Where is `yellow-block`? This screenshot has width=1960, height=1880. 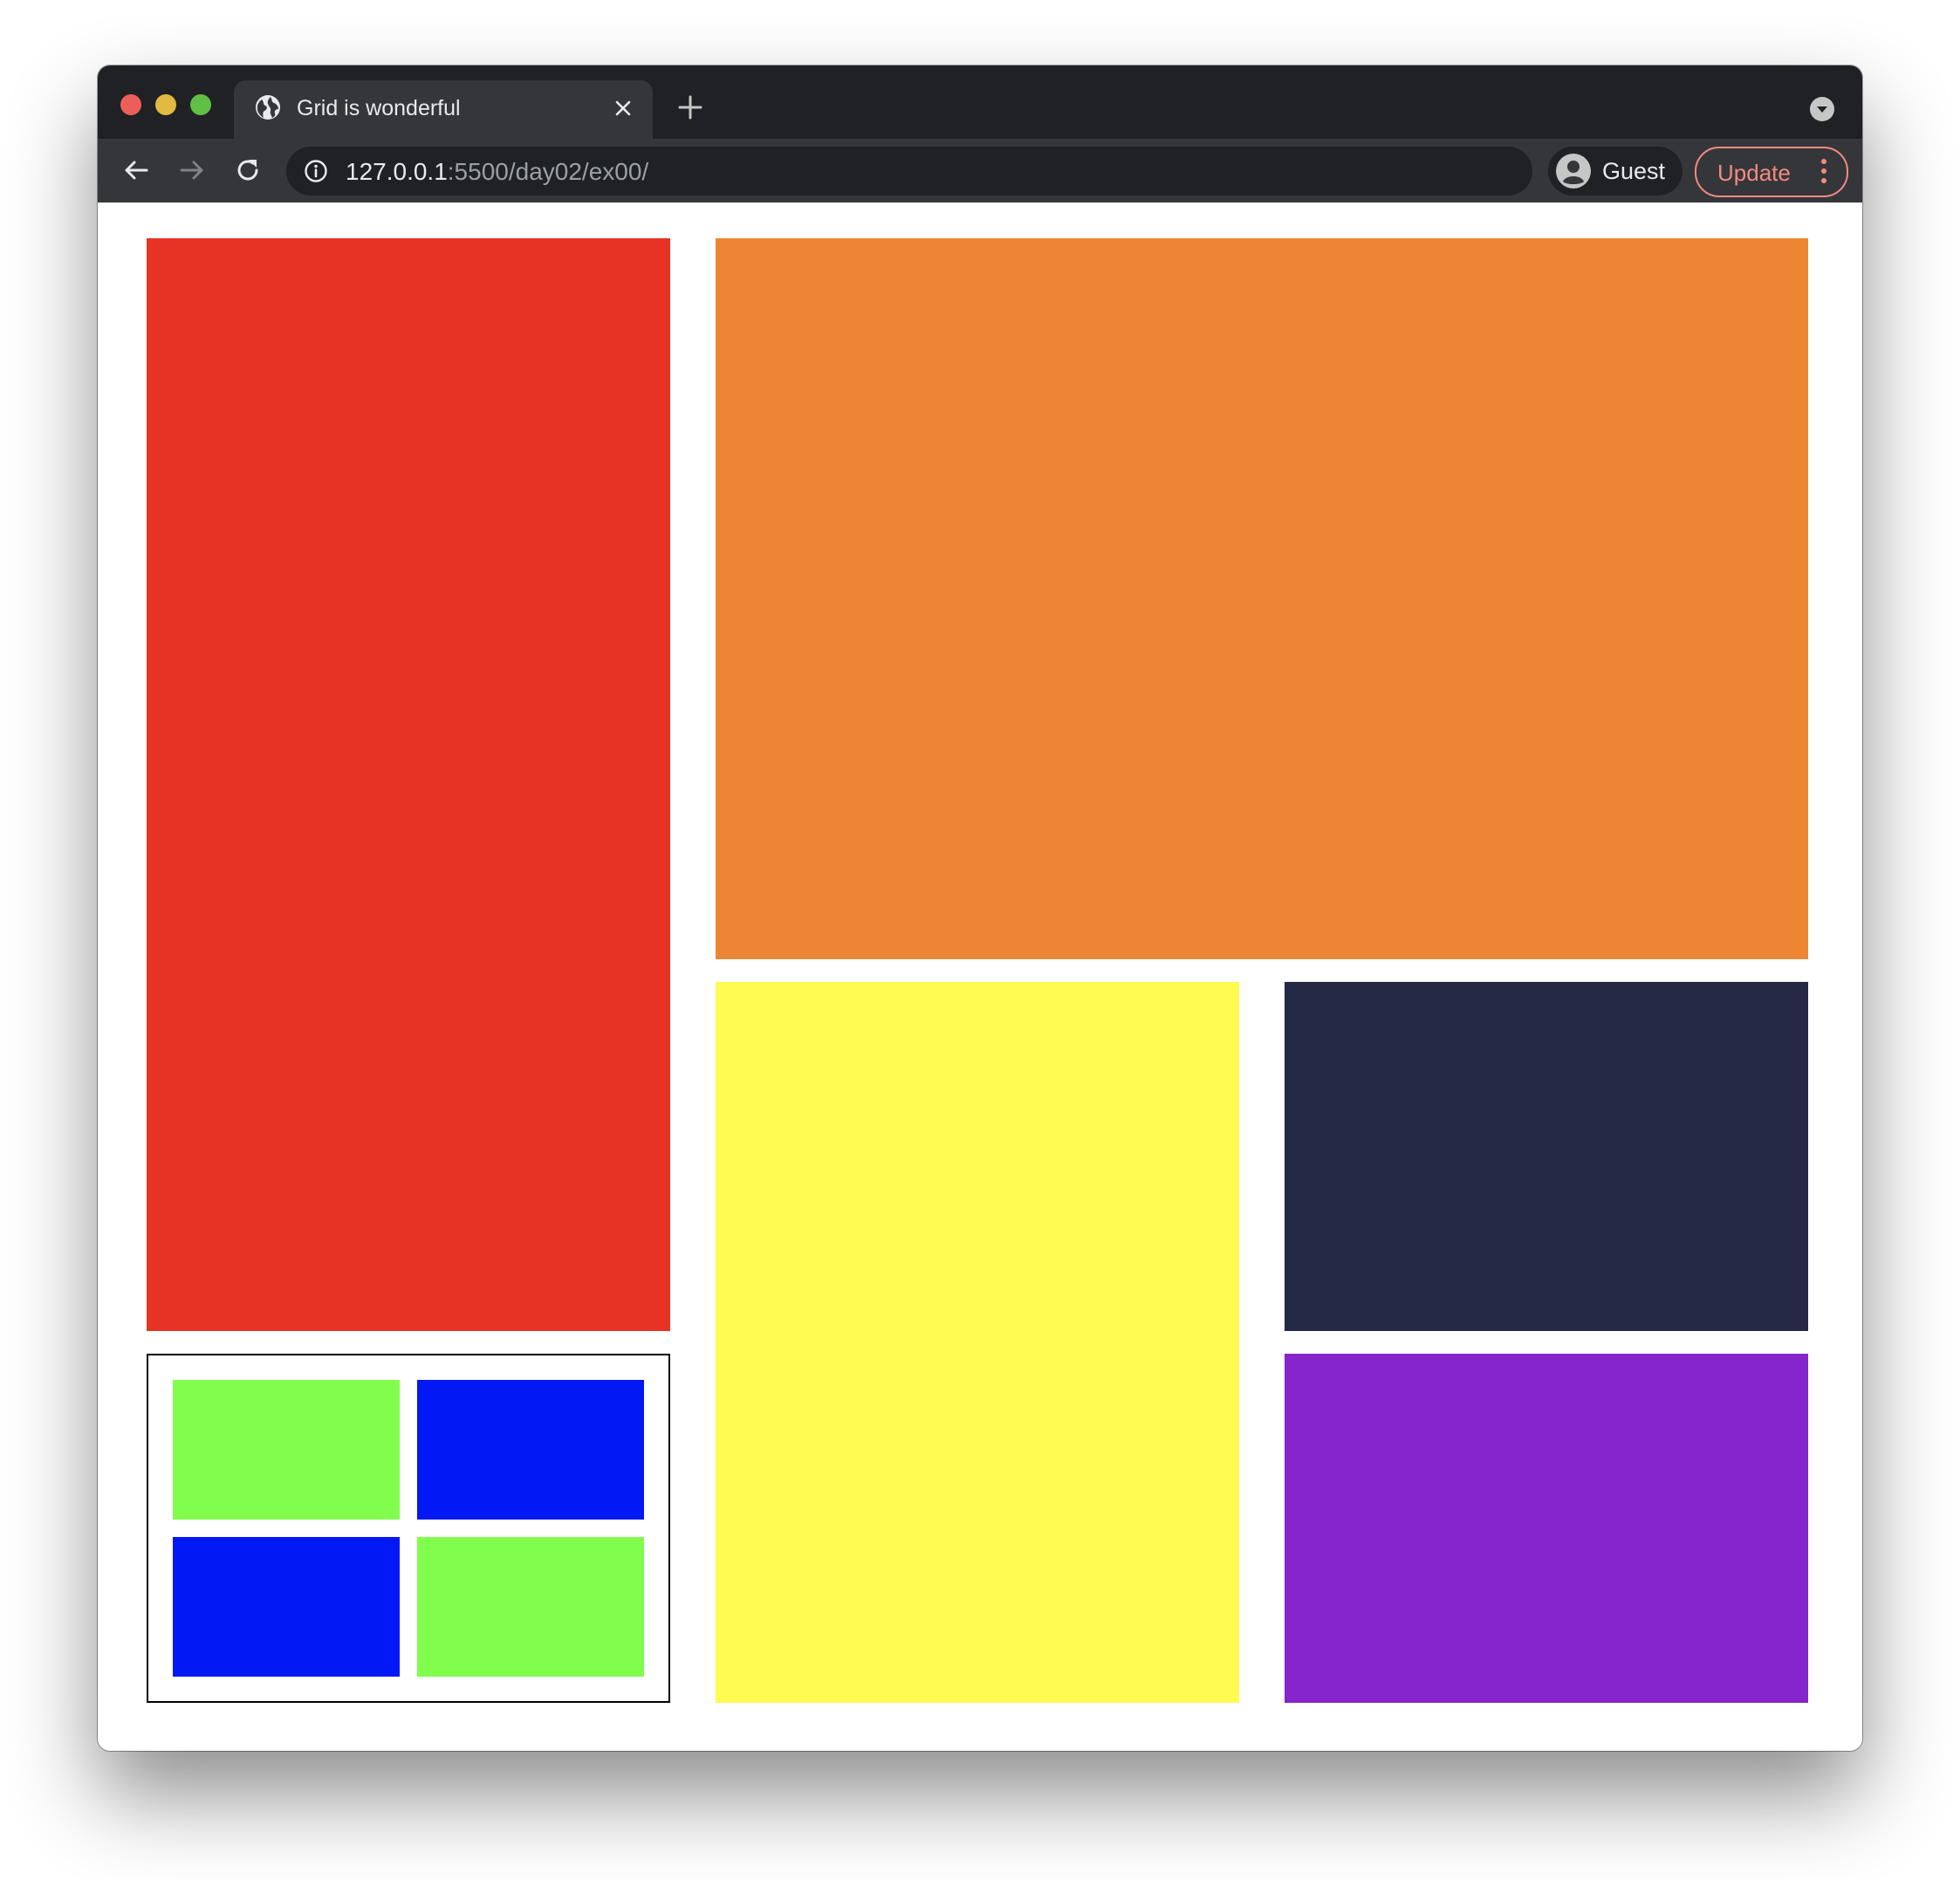 yellow-block is located at coordinates (978, 1342).